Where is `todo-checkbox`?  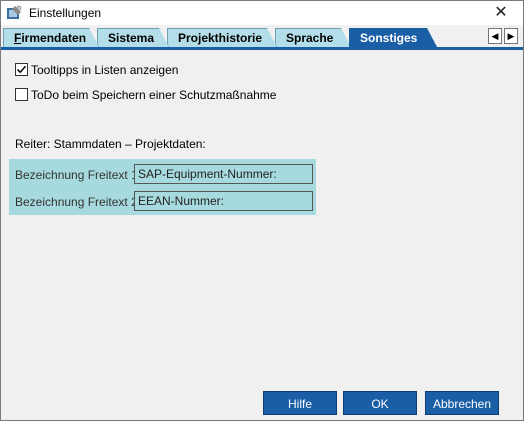
todo-checkbox is located at coordinates (21, 94).